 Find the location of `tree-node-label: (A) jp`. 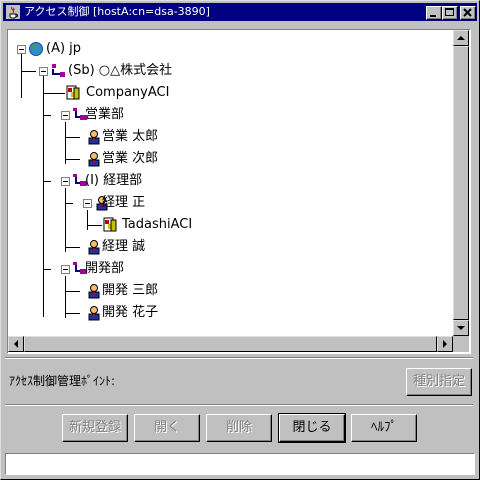

tree-node-label: (A) jp is located at coordinates (64, 48).